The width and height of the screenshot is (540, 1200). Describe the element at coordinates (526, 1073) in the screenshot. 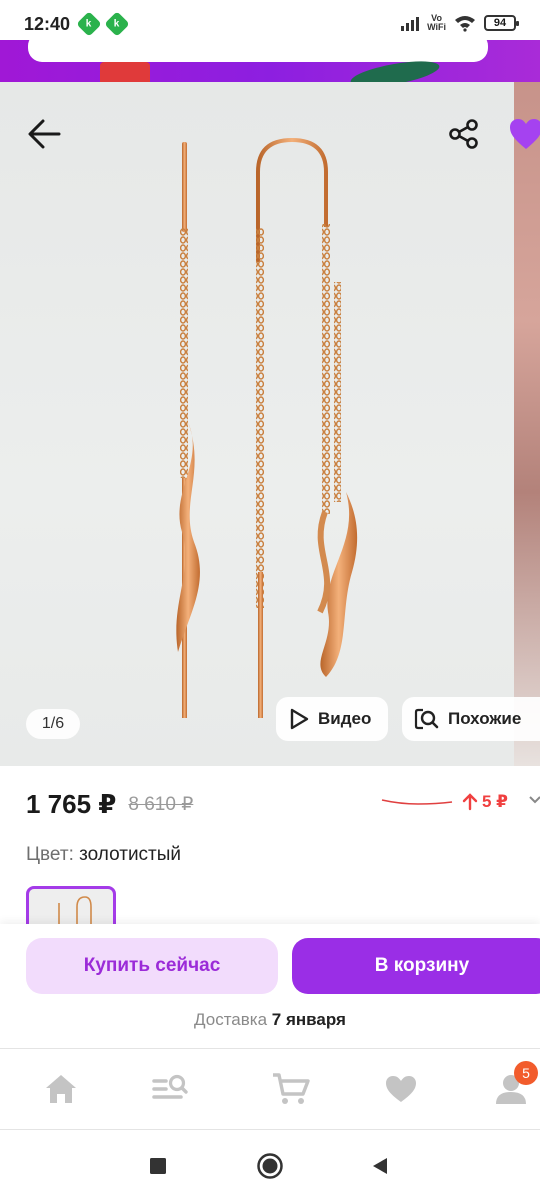

I see `profile-badge: 5` at that location.